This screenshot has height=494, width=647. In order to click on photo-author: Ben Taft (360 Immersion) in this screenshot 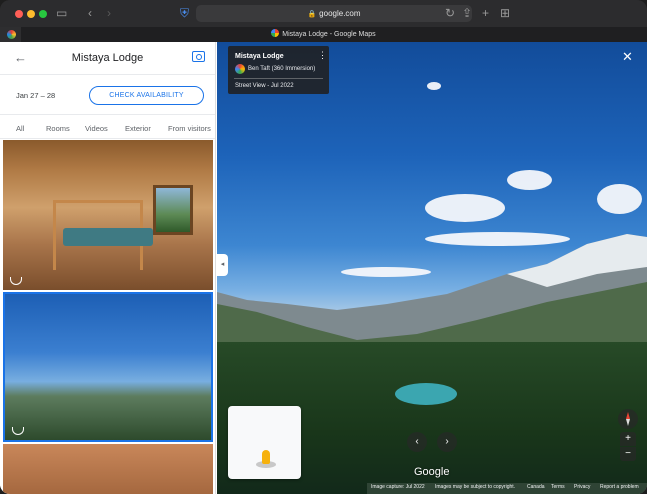, I will do `click(281, 69)`.